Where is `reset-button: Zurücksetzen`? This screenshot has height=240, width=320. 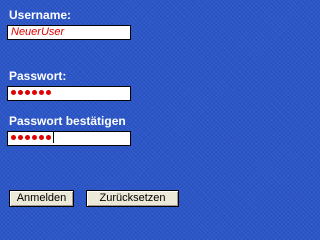
reset-button: Zurücksetzen is located at coordinates (132, 198).